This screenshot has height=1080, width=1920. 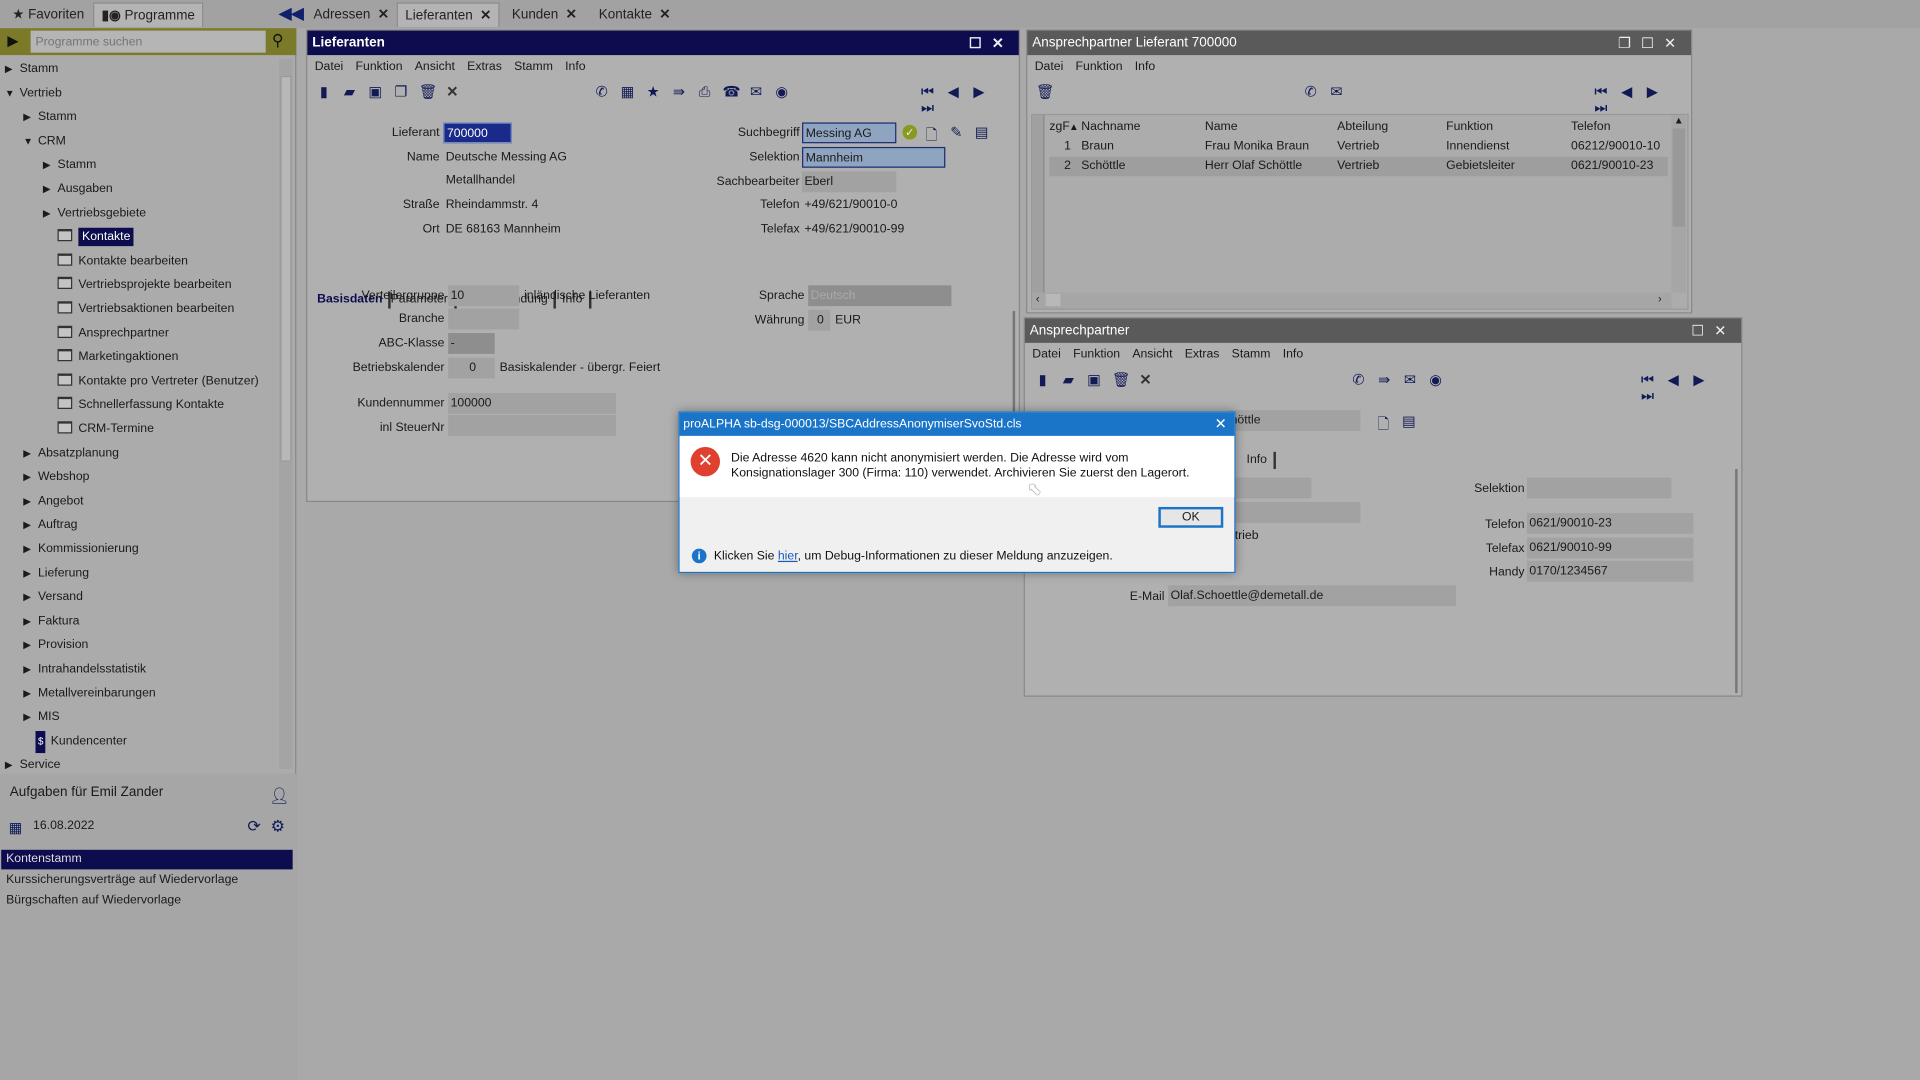 I want to click on tree-item: Vertriebsaktionen bearbeiten, so click(x=145, y=310).